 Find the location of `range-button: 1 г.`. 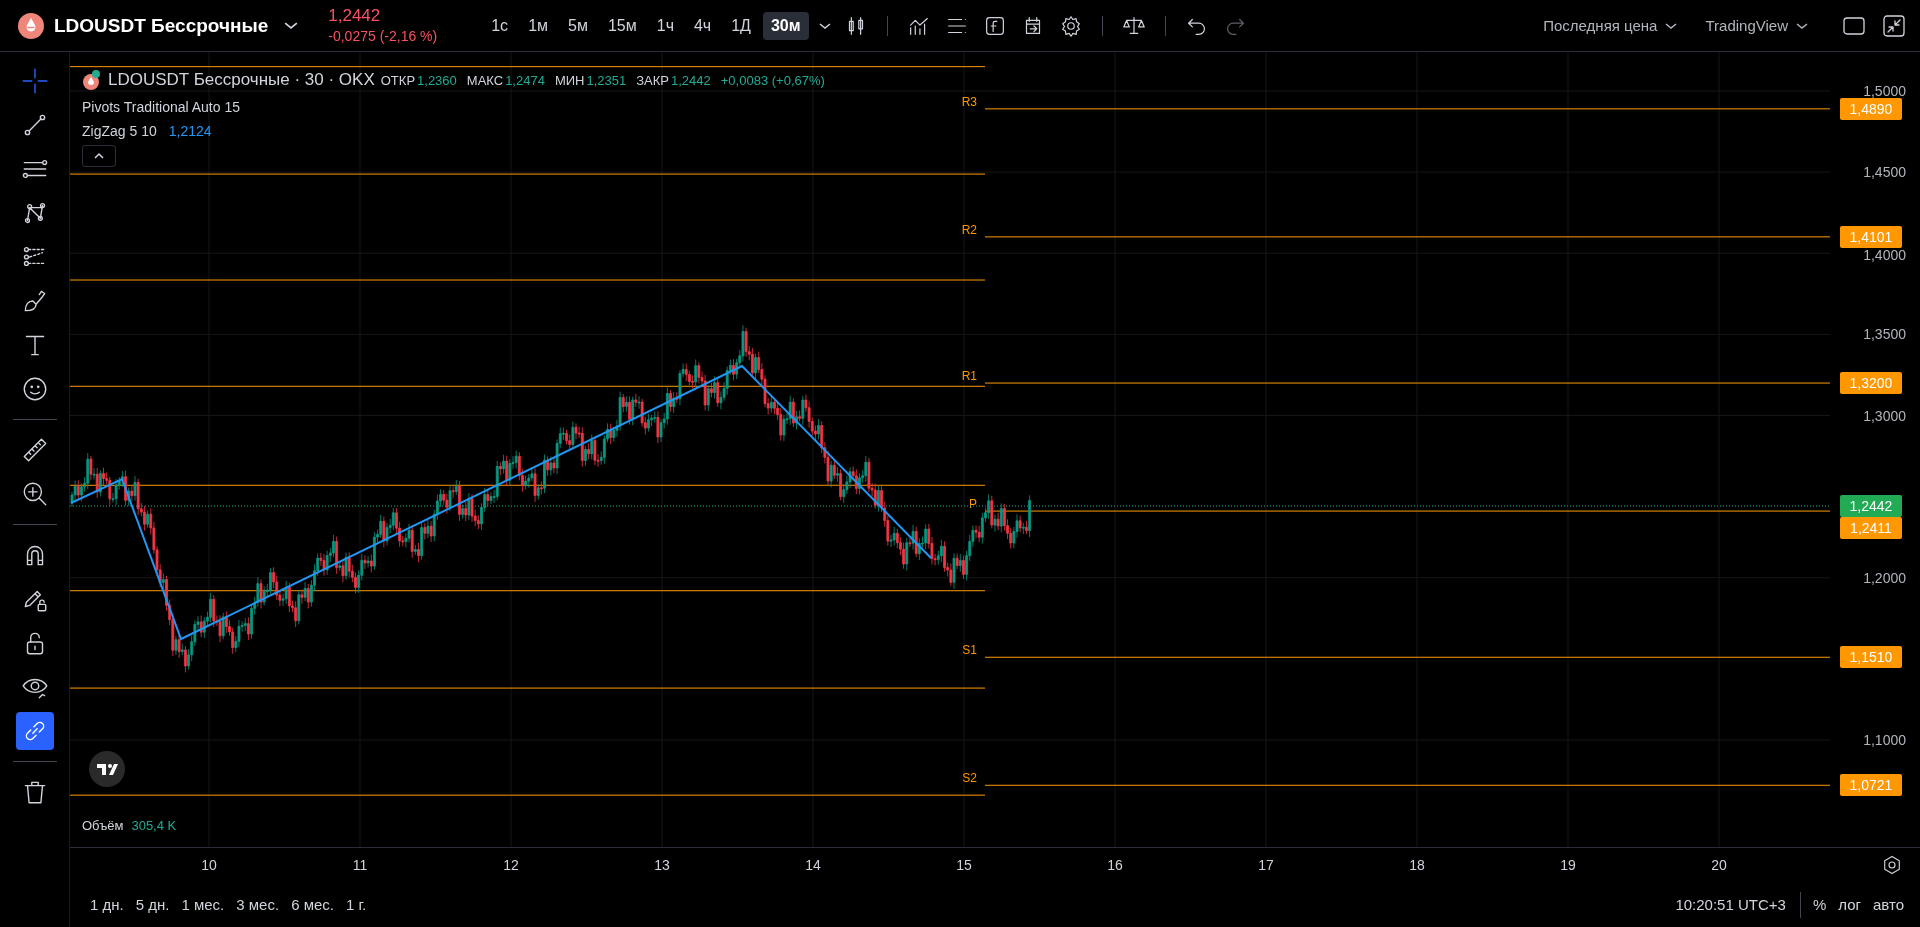

range-button: 1 г. is located at coordinates (356, 904).